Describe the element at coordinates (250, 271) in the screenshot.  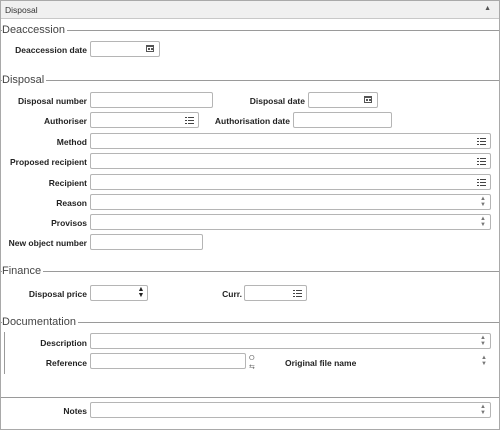
I see `finance-divider` at that location.